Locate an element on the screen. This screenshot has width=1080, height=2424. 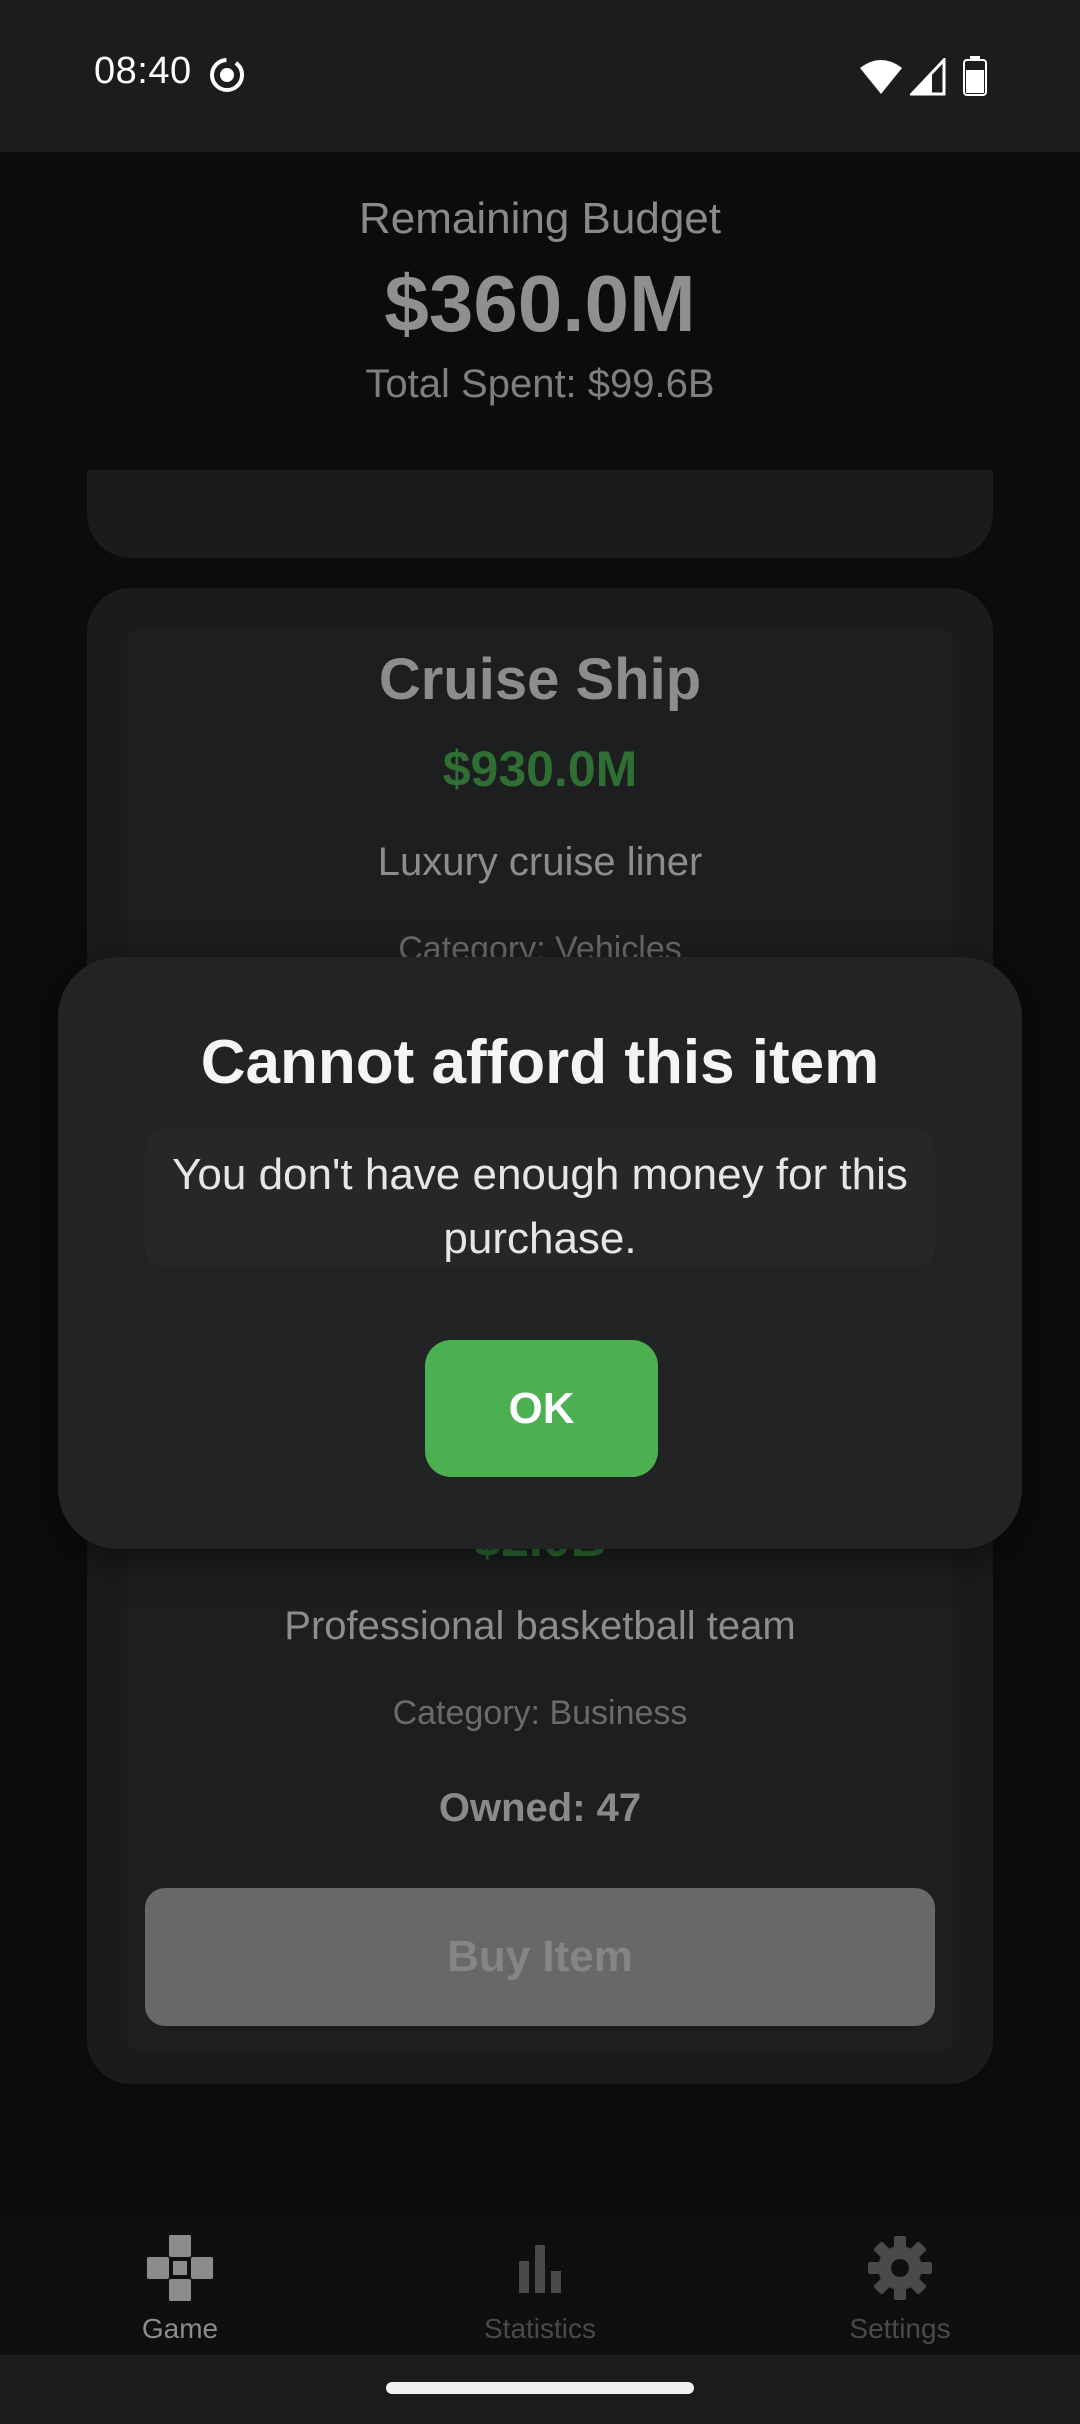
bar-chart-icon is located at coordinates (540, 2269).